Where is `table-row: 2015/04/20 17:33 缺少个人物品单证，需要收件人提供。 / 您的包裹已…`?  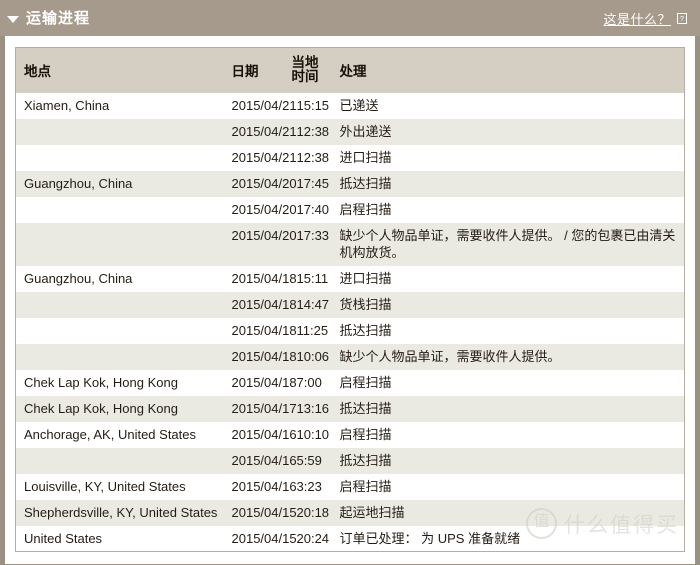
table-row: 2015/04/20 17:33 缺少个人物品单证，需要收件人提供。 / 您的包裹已… is located at coordinates (350, 244).